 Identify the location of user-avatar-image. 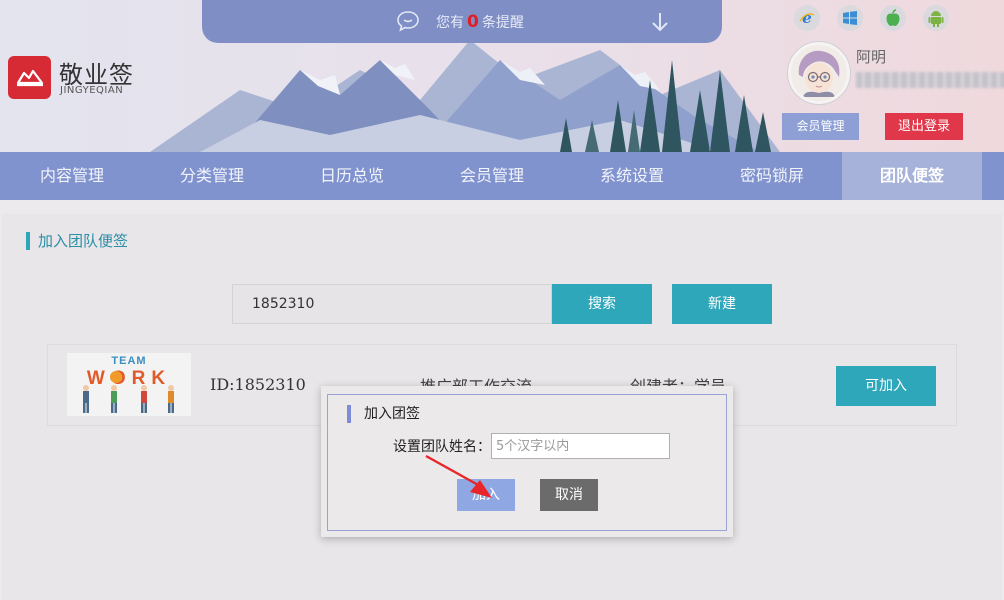
(819, 73).